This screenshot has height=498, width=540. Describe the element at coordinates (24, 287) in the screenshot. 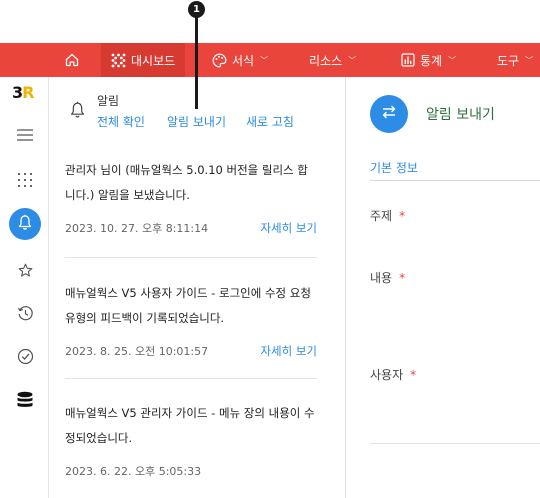

I see `left-rail: 3R` at that location.